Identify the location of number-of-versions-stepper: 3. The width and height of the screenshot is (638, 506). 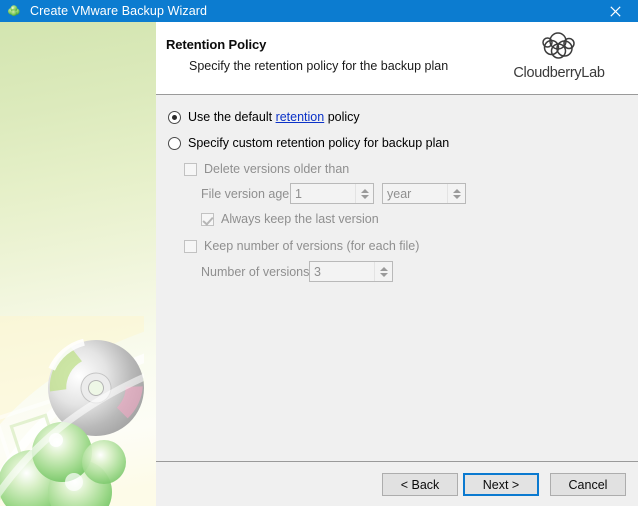
(351, 271).